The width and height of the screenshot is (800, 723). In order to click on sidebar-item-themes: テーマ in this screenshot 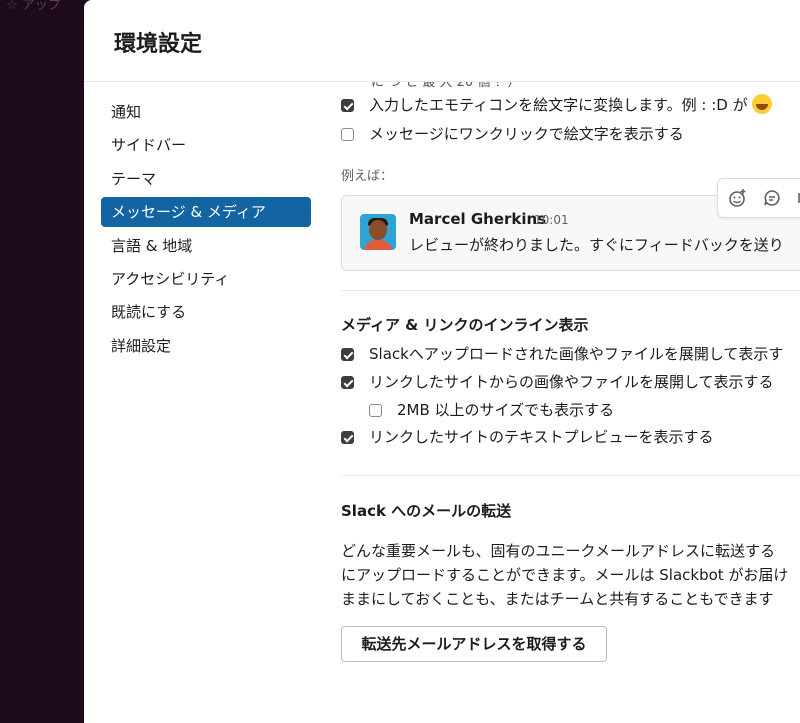, I will do `click(206, 179)`.